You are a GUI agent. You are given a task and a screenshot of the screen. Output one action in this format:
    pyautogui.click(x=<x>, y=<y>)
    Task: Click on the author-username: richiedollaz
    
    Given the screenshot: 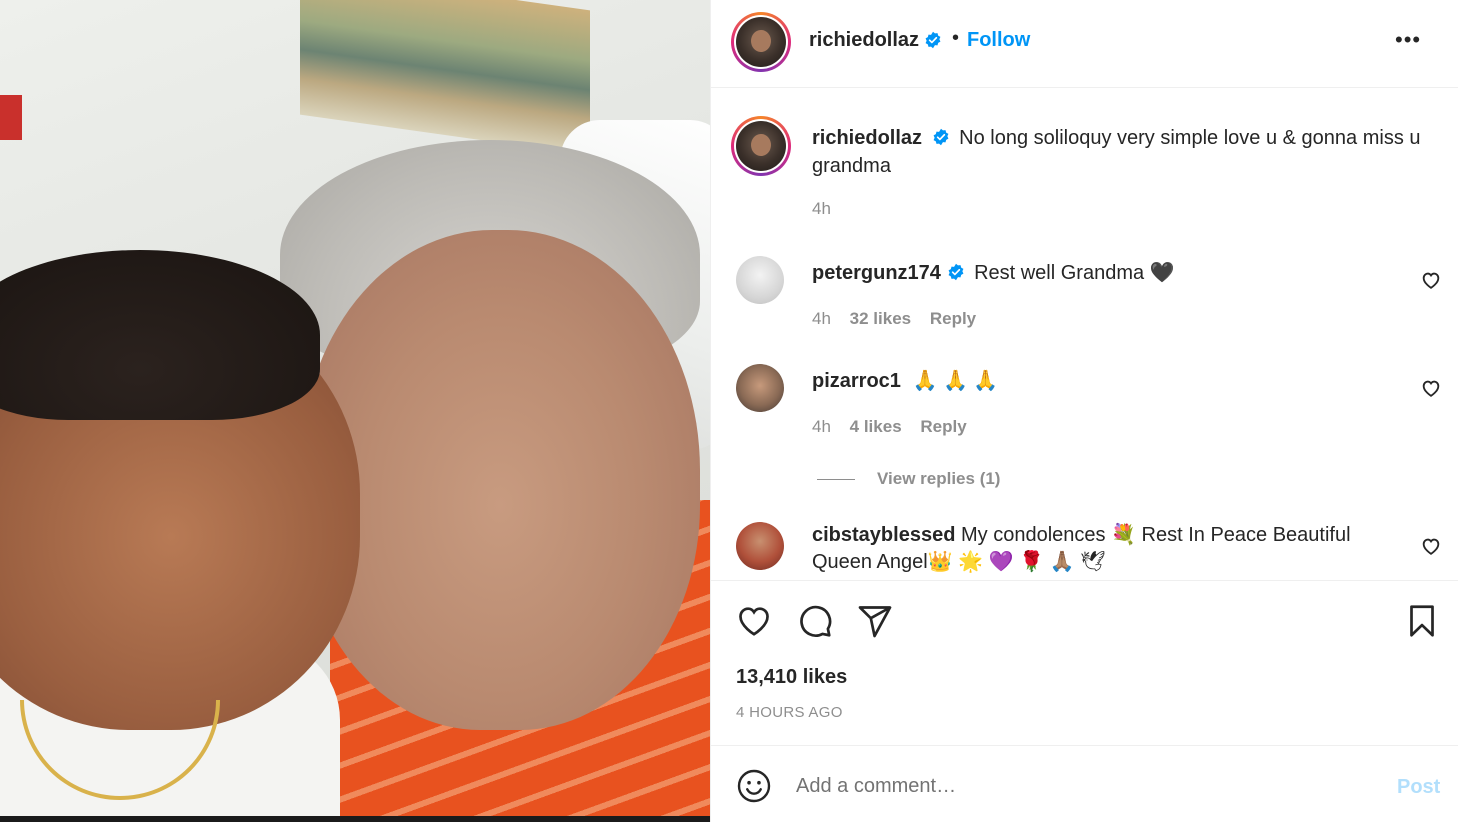 What is the action you would take?
    pyautogui.click(x=864, y=40)
    